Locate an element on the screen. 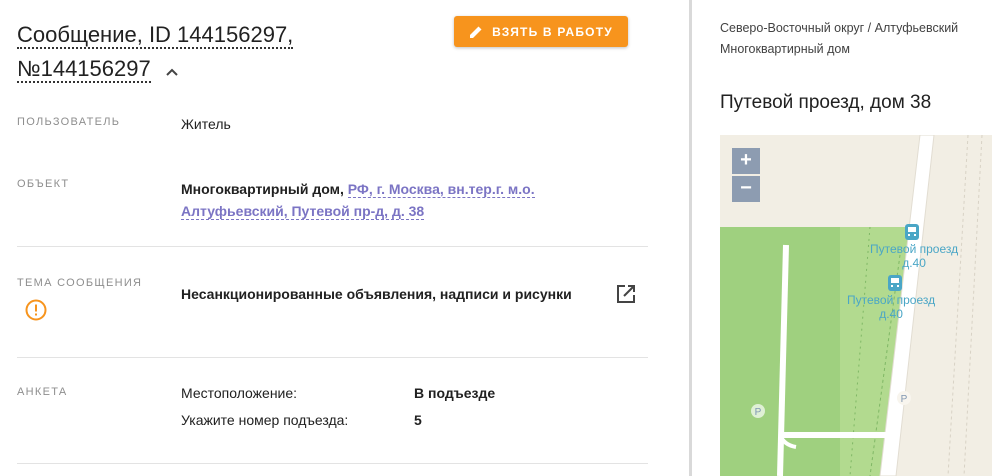 This screenshot has width=992, height=476. breadcrumb-district: Северо-Восточный округ / Алтуфьевский is located at coordinates (839, 28).